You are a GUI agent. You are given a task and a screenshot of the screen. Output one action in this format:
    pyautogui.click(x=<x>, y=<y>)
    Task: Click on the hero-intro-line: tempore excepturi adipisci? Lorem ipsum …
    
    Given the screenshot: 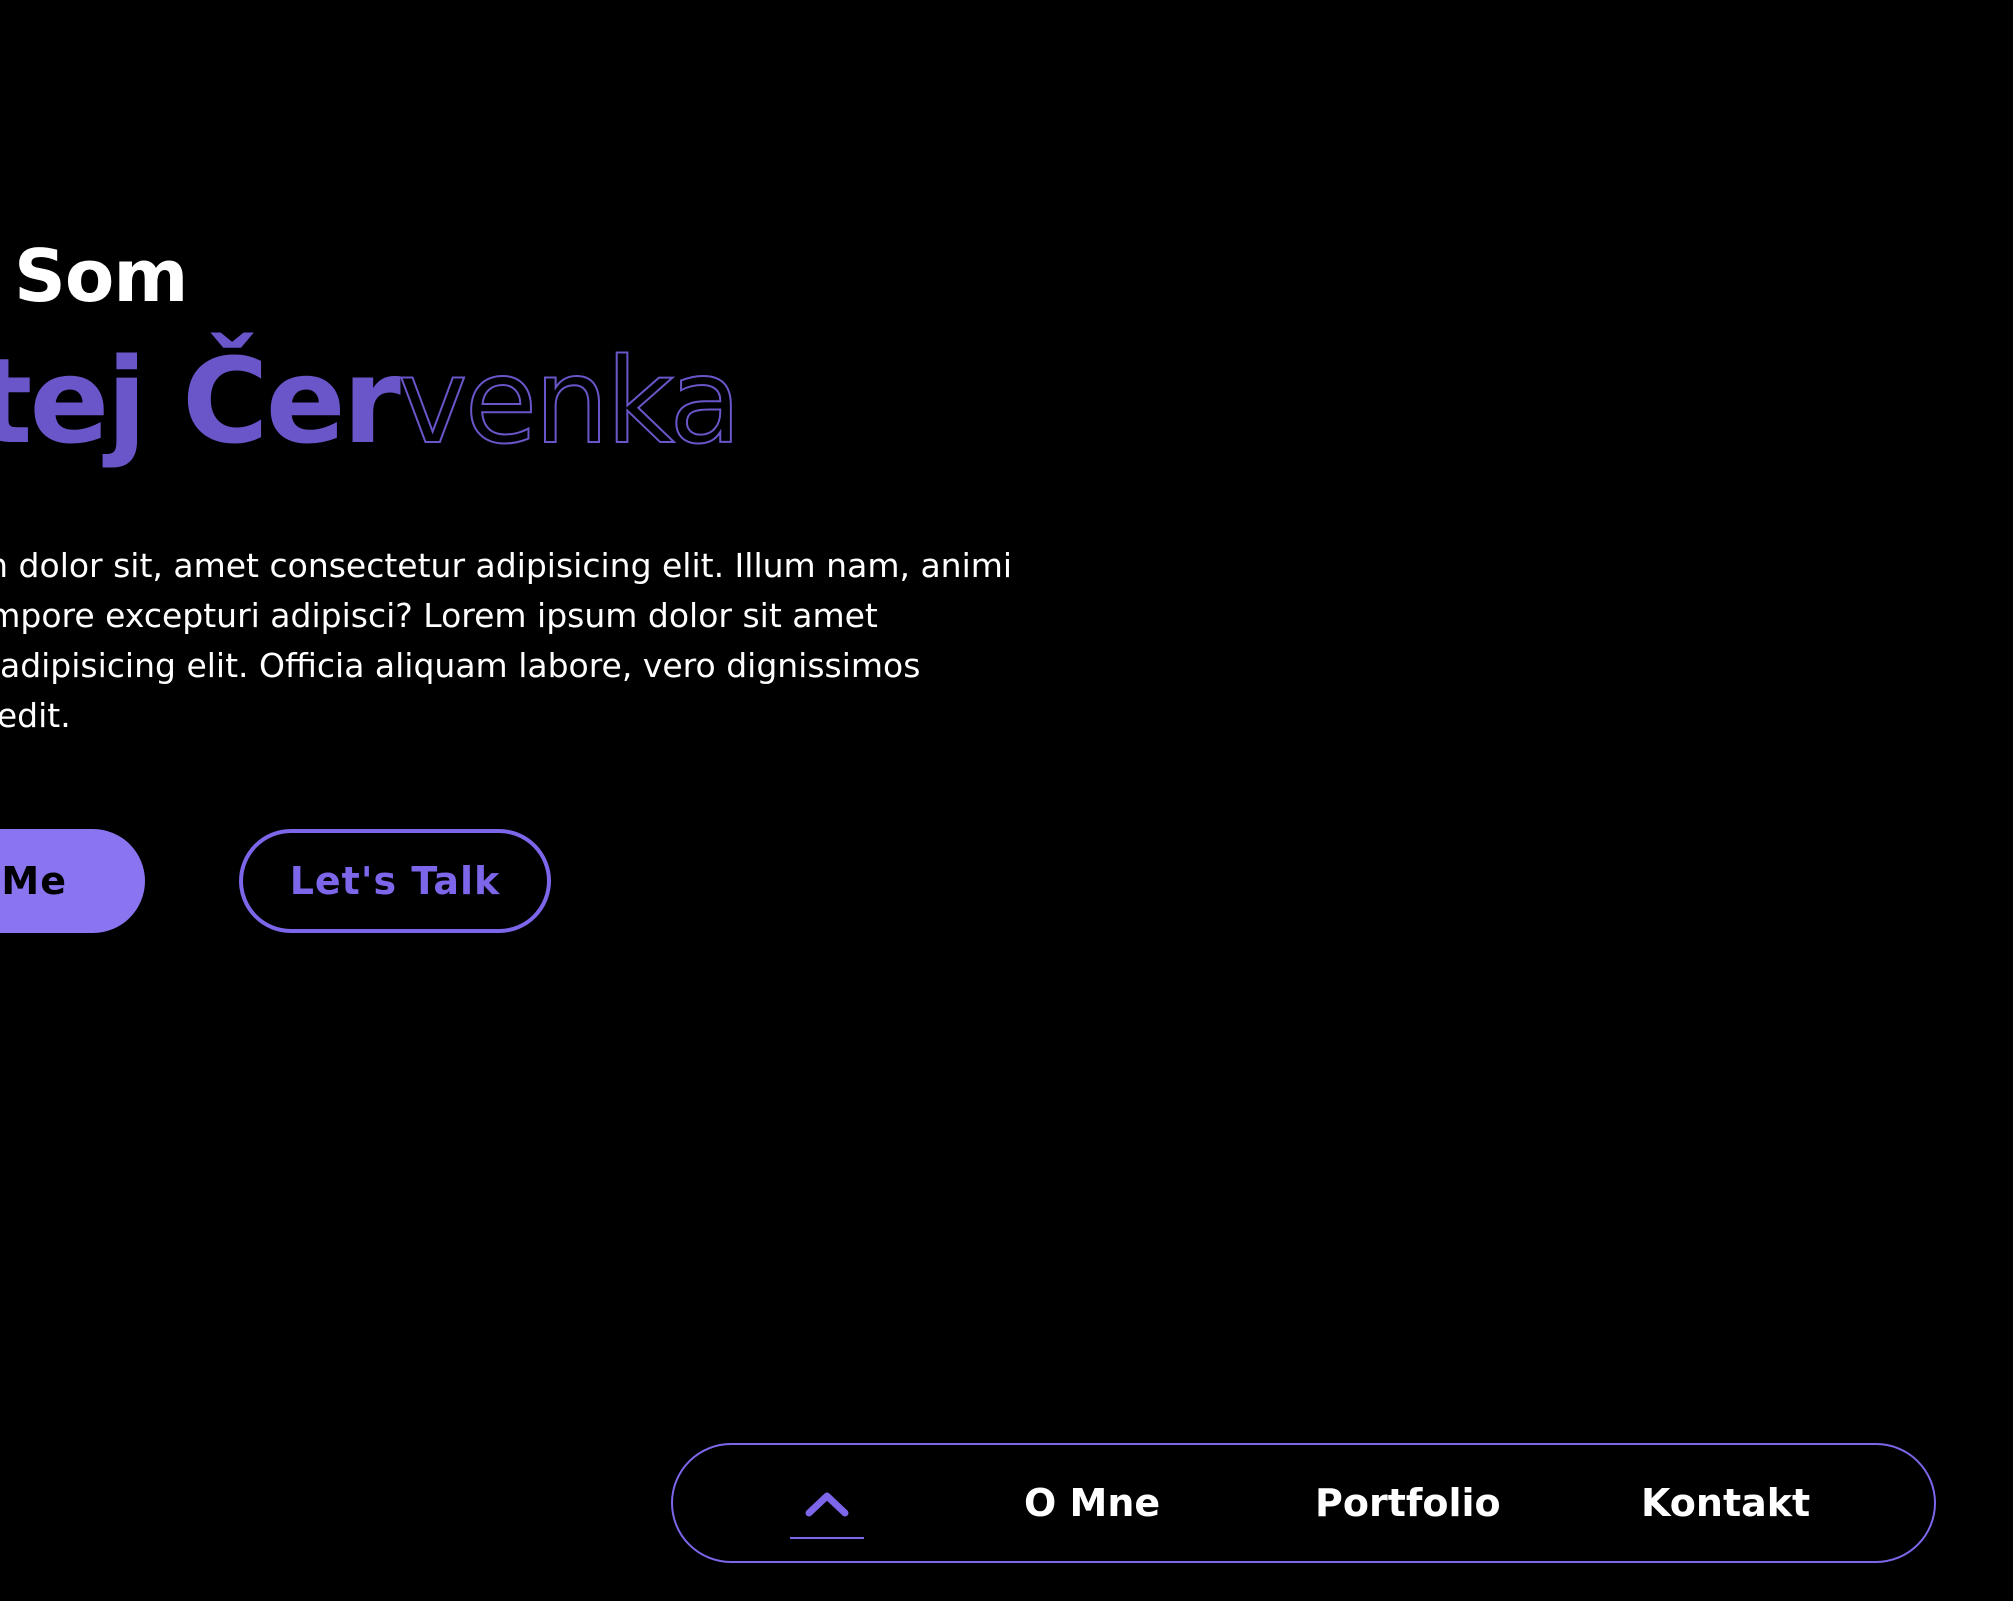 What is the action you would take?
    pyautogui.click(x=439, y=615)
    